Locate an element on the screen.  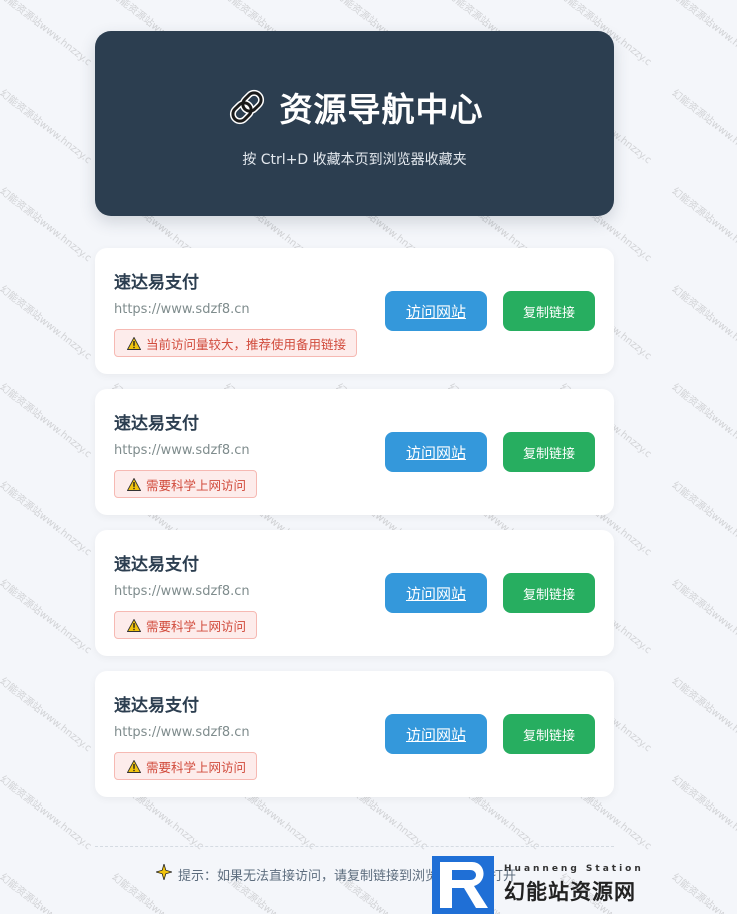
logo-mark-icon is located at coordinates (463, 885).